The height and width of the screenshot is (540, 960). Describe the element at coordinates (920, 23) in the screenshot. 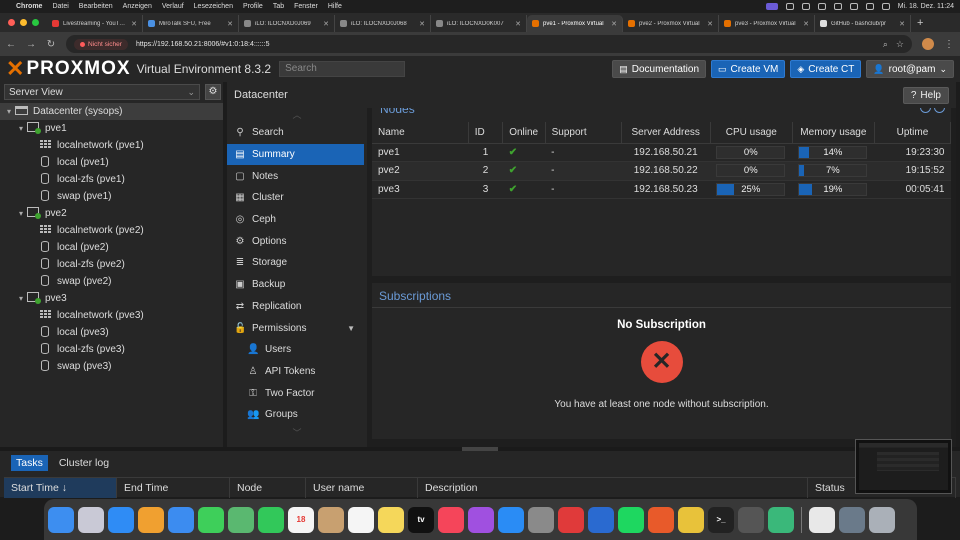

I see `new-tab-button: +` at that location.